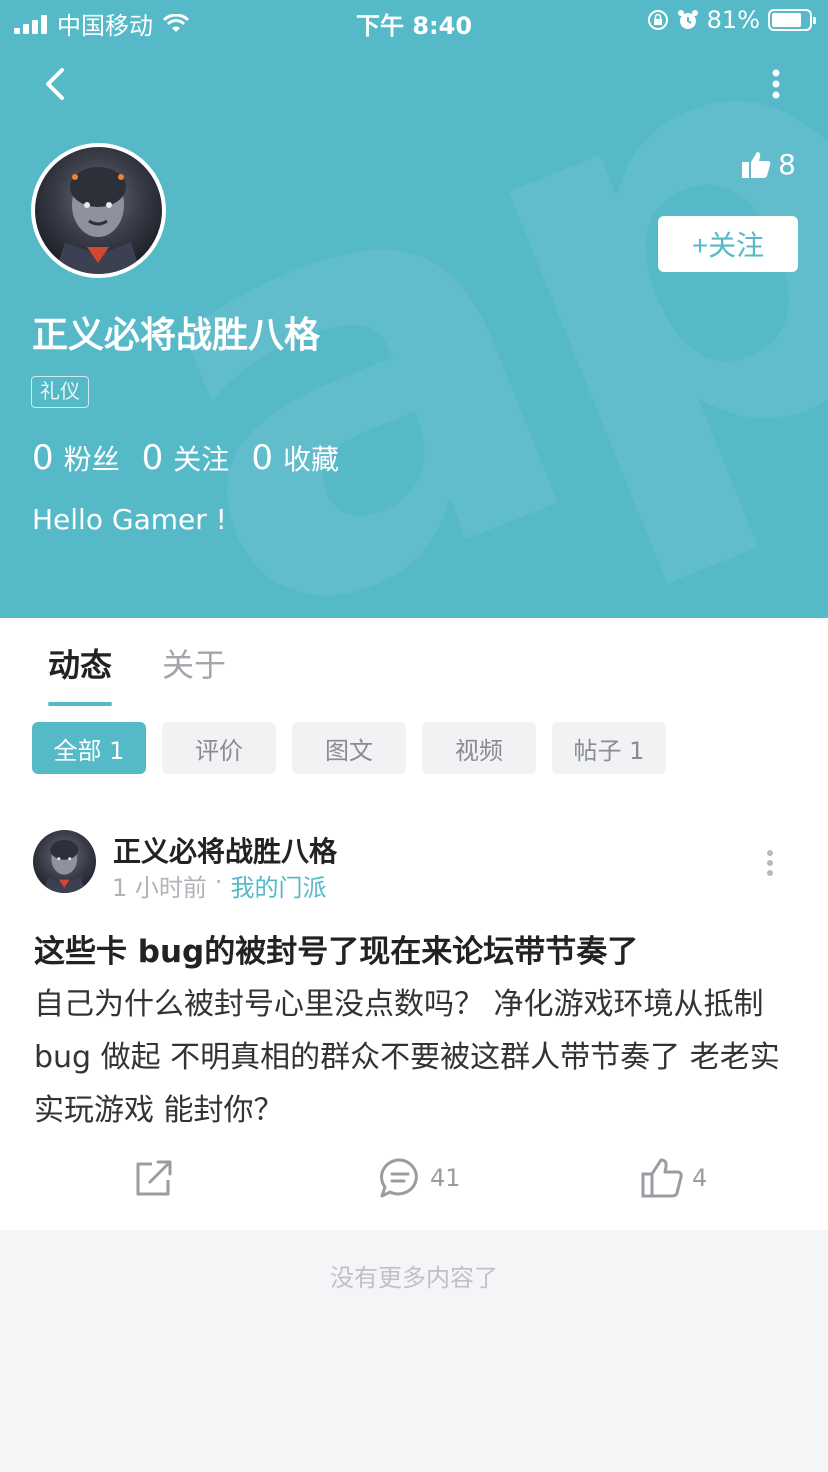 This screenshot has height=1472, width=828. I want to click on thumbs-up-outline-icon, so click(662, 1178).